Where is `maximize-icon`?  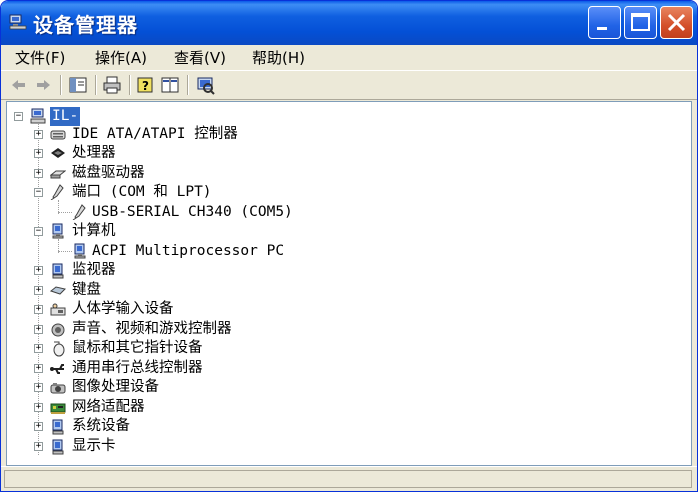
maximize-icon is located at coordinates (640, 22).